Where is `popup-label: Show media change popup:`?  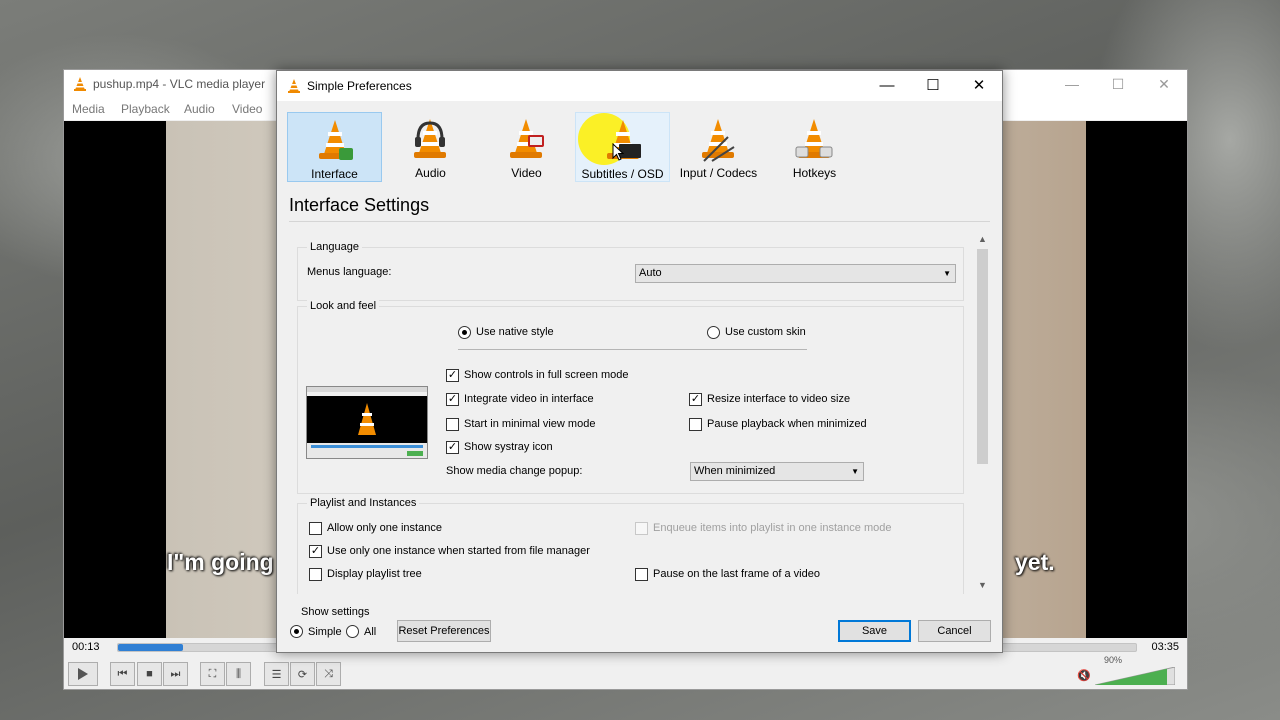
popup-label: Show media change popup: is located at coordinates (514, 471).